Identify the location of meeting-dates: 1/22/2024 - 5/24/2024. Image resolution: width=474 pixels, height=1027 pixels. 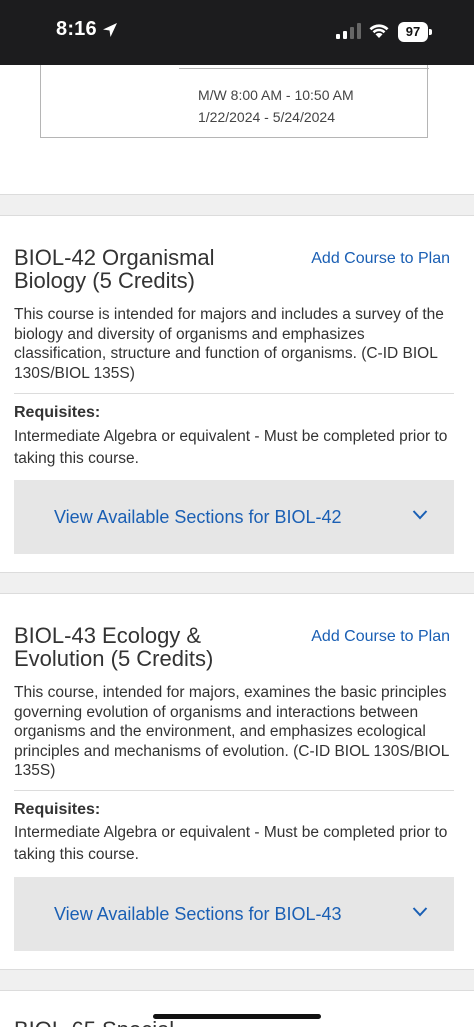
(267, 117).